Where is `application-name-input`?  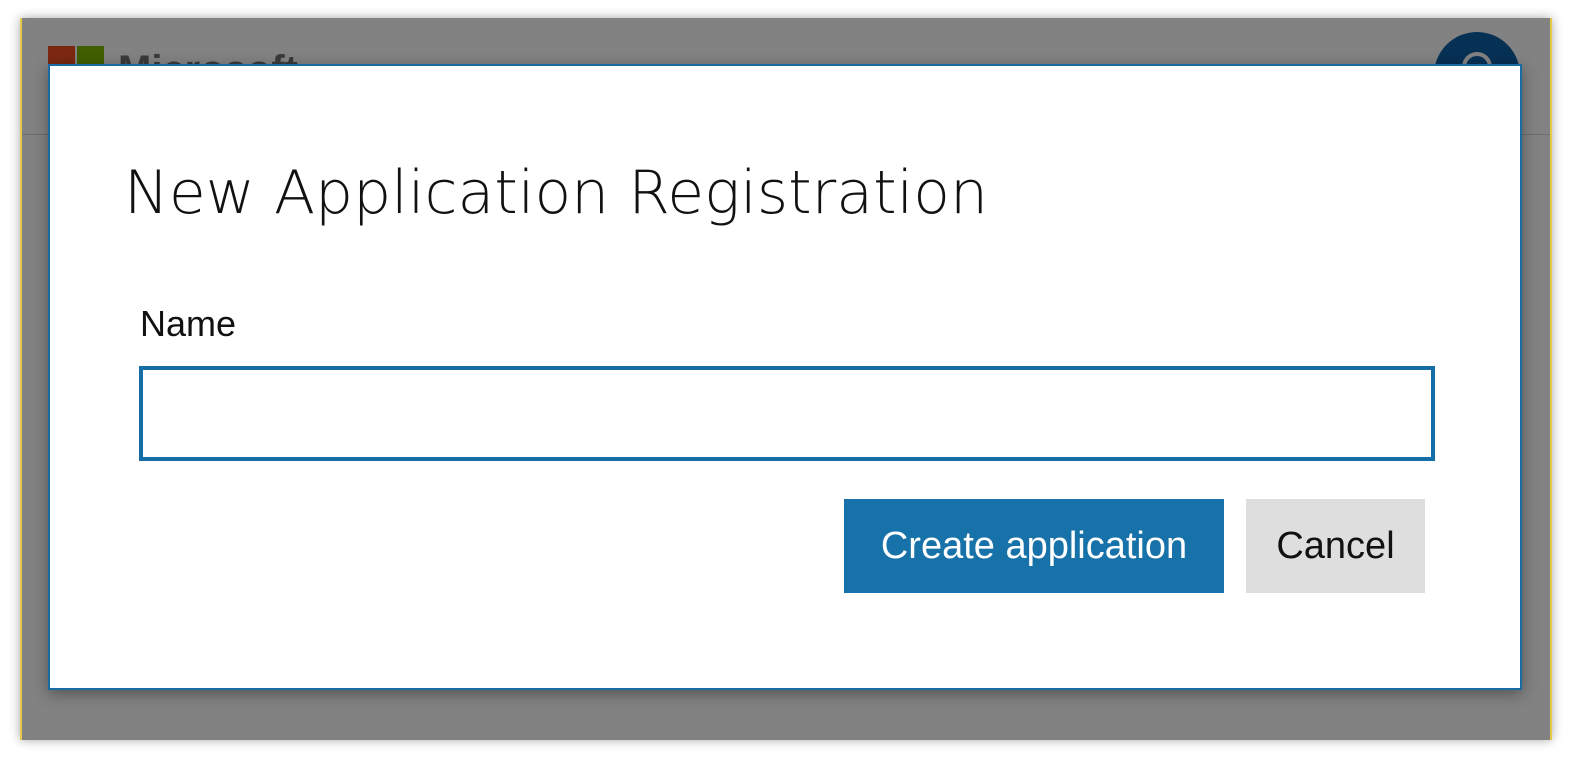
application-name-input is located at coordinates (787, 413).